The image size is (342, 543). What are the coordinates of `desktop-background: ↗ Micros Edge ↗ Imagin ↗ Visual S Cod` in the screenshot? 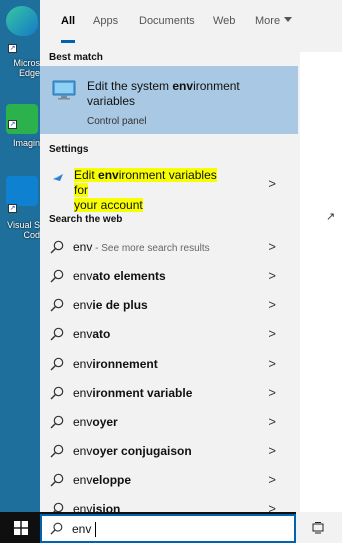 It's located at (20, 256).